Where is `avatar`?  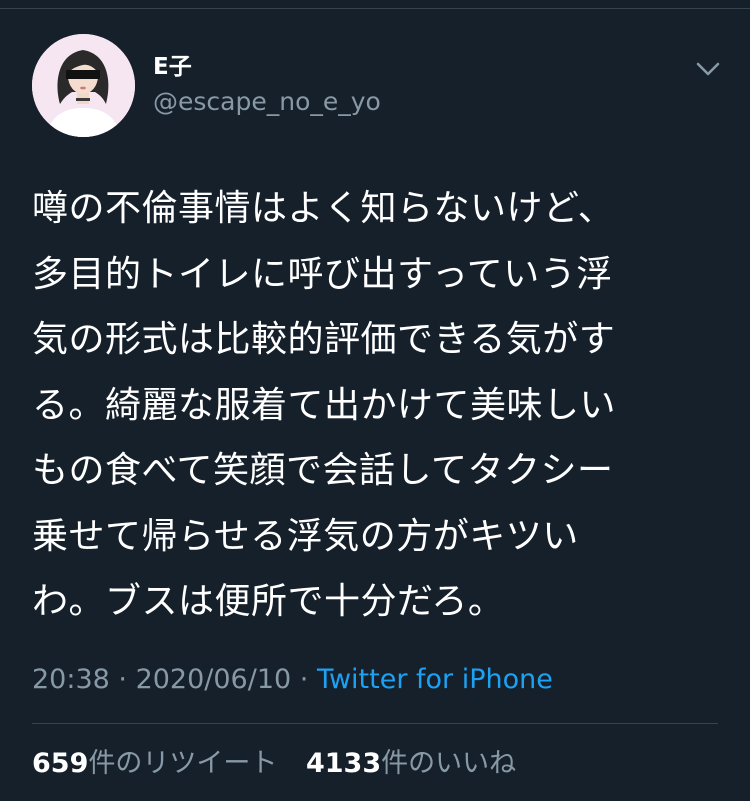
avatar is located at coordinates (83, 85).